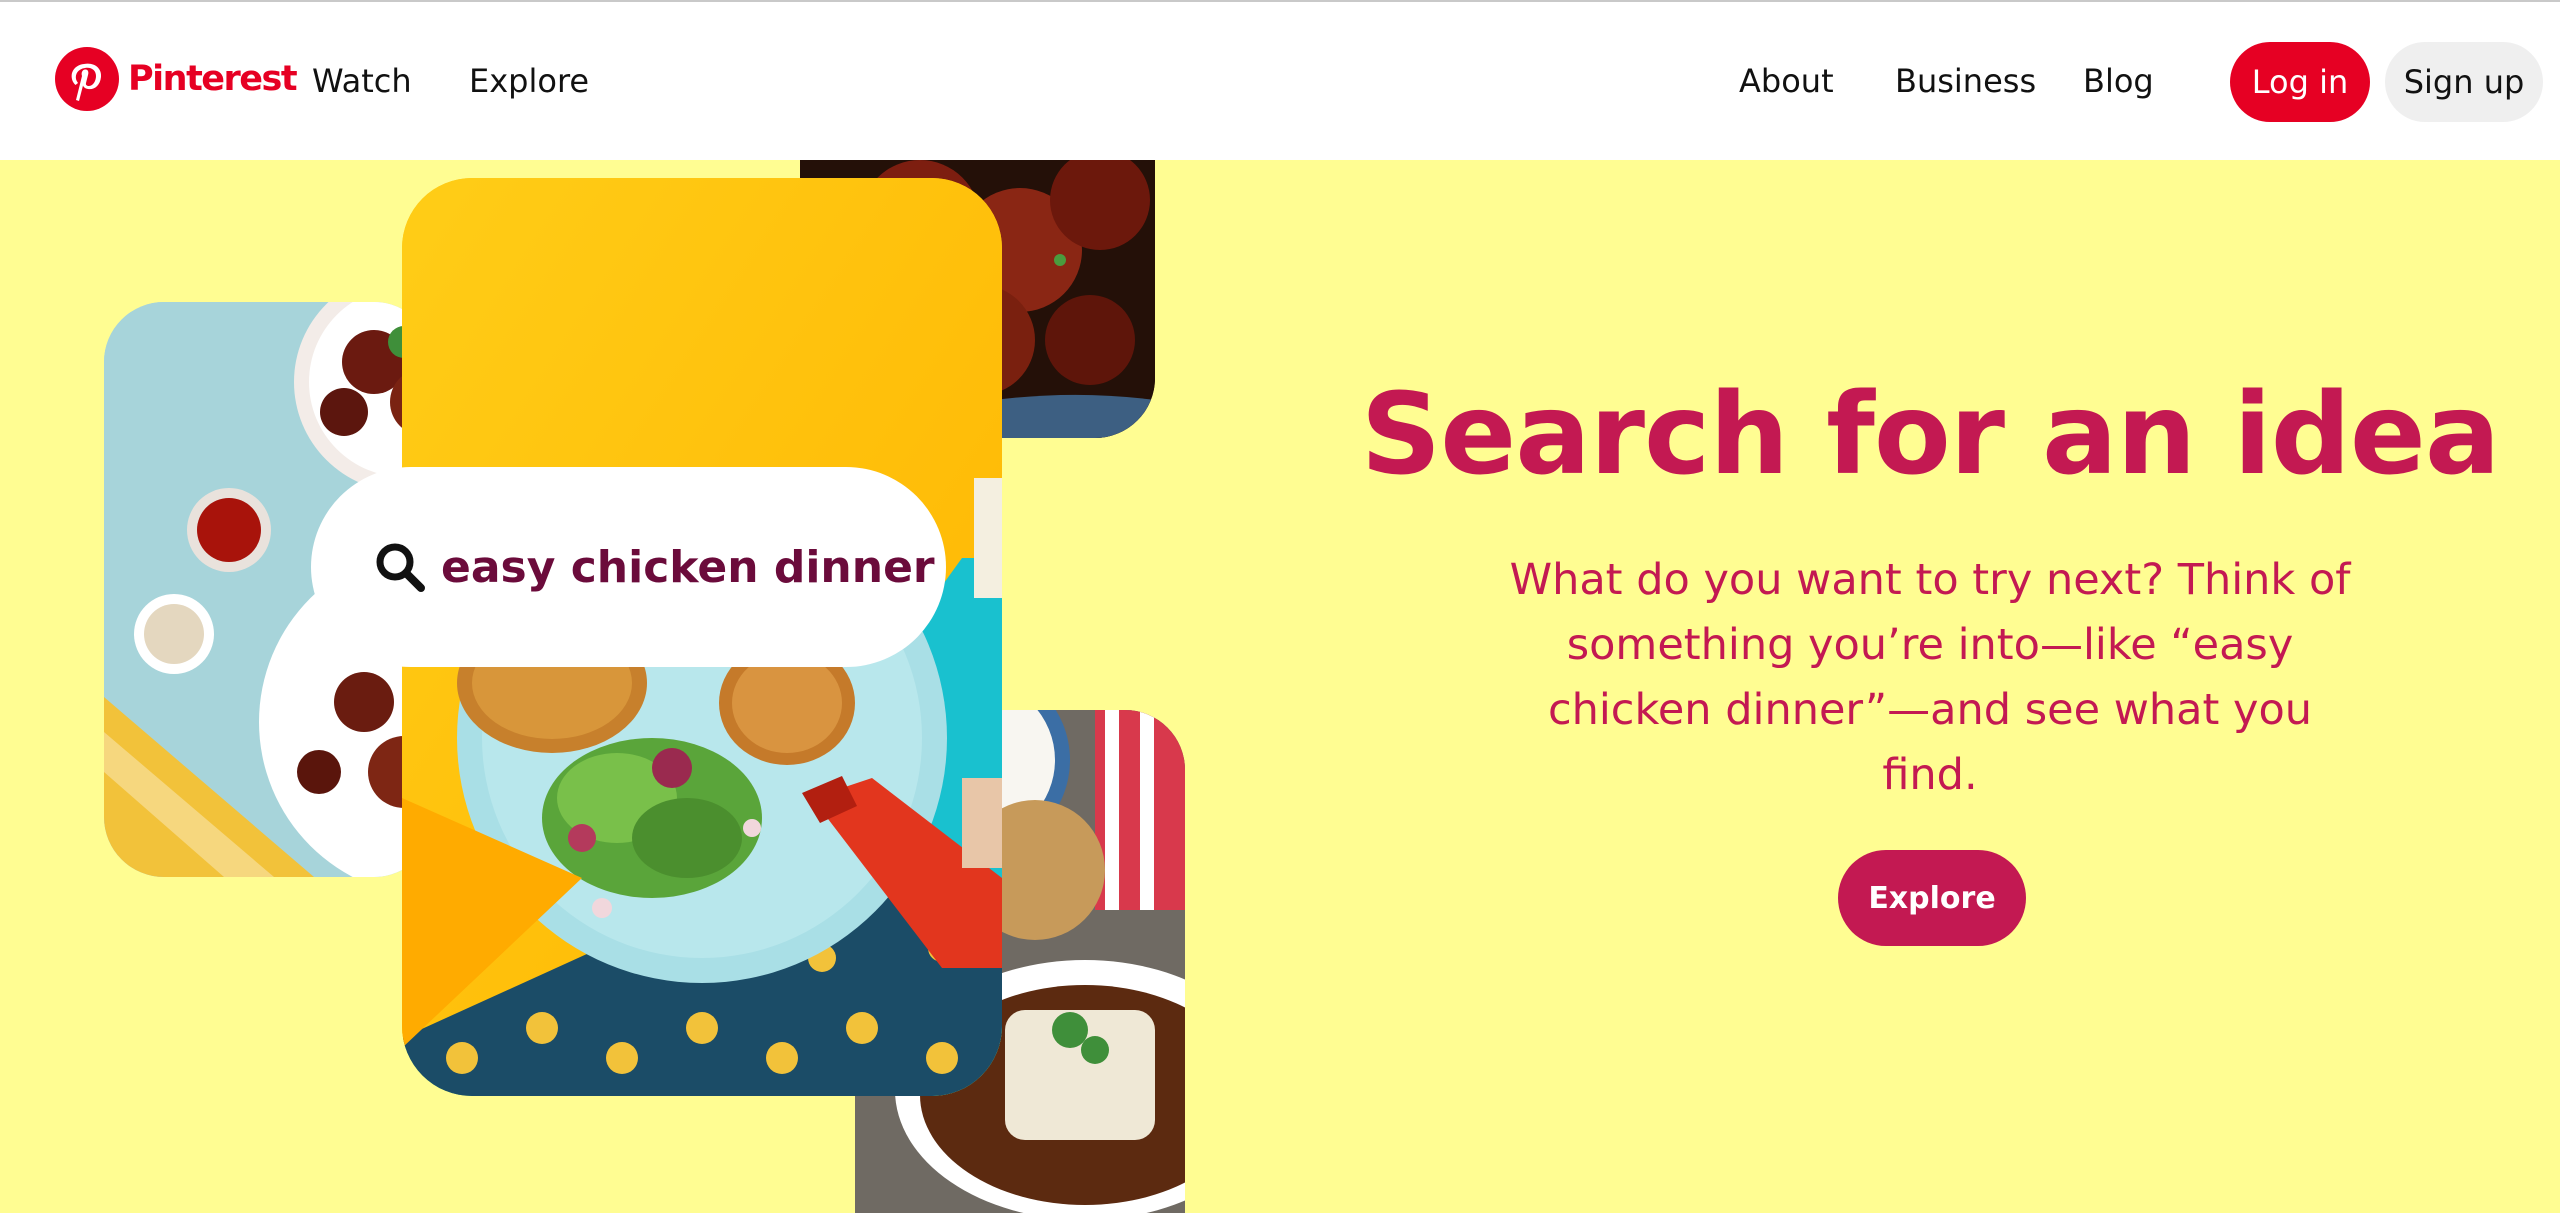 The image size is (2560, 1213). Describe the element at coordinates (213, 79) in the screenshot. I see `brand-wordmark: Pinterest` at that location.